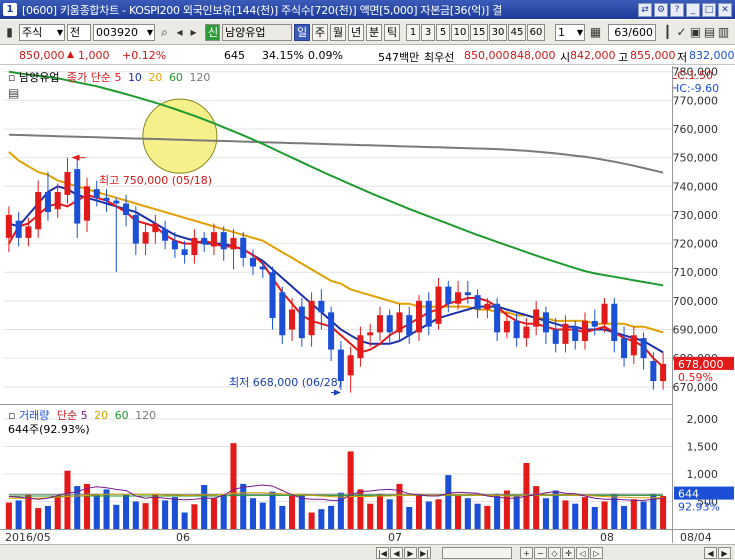  What do you see at coordinates (703, 447) in the screenshot?
I see `y-tick-label: 1,500` at bounding box center [703, 447].